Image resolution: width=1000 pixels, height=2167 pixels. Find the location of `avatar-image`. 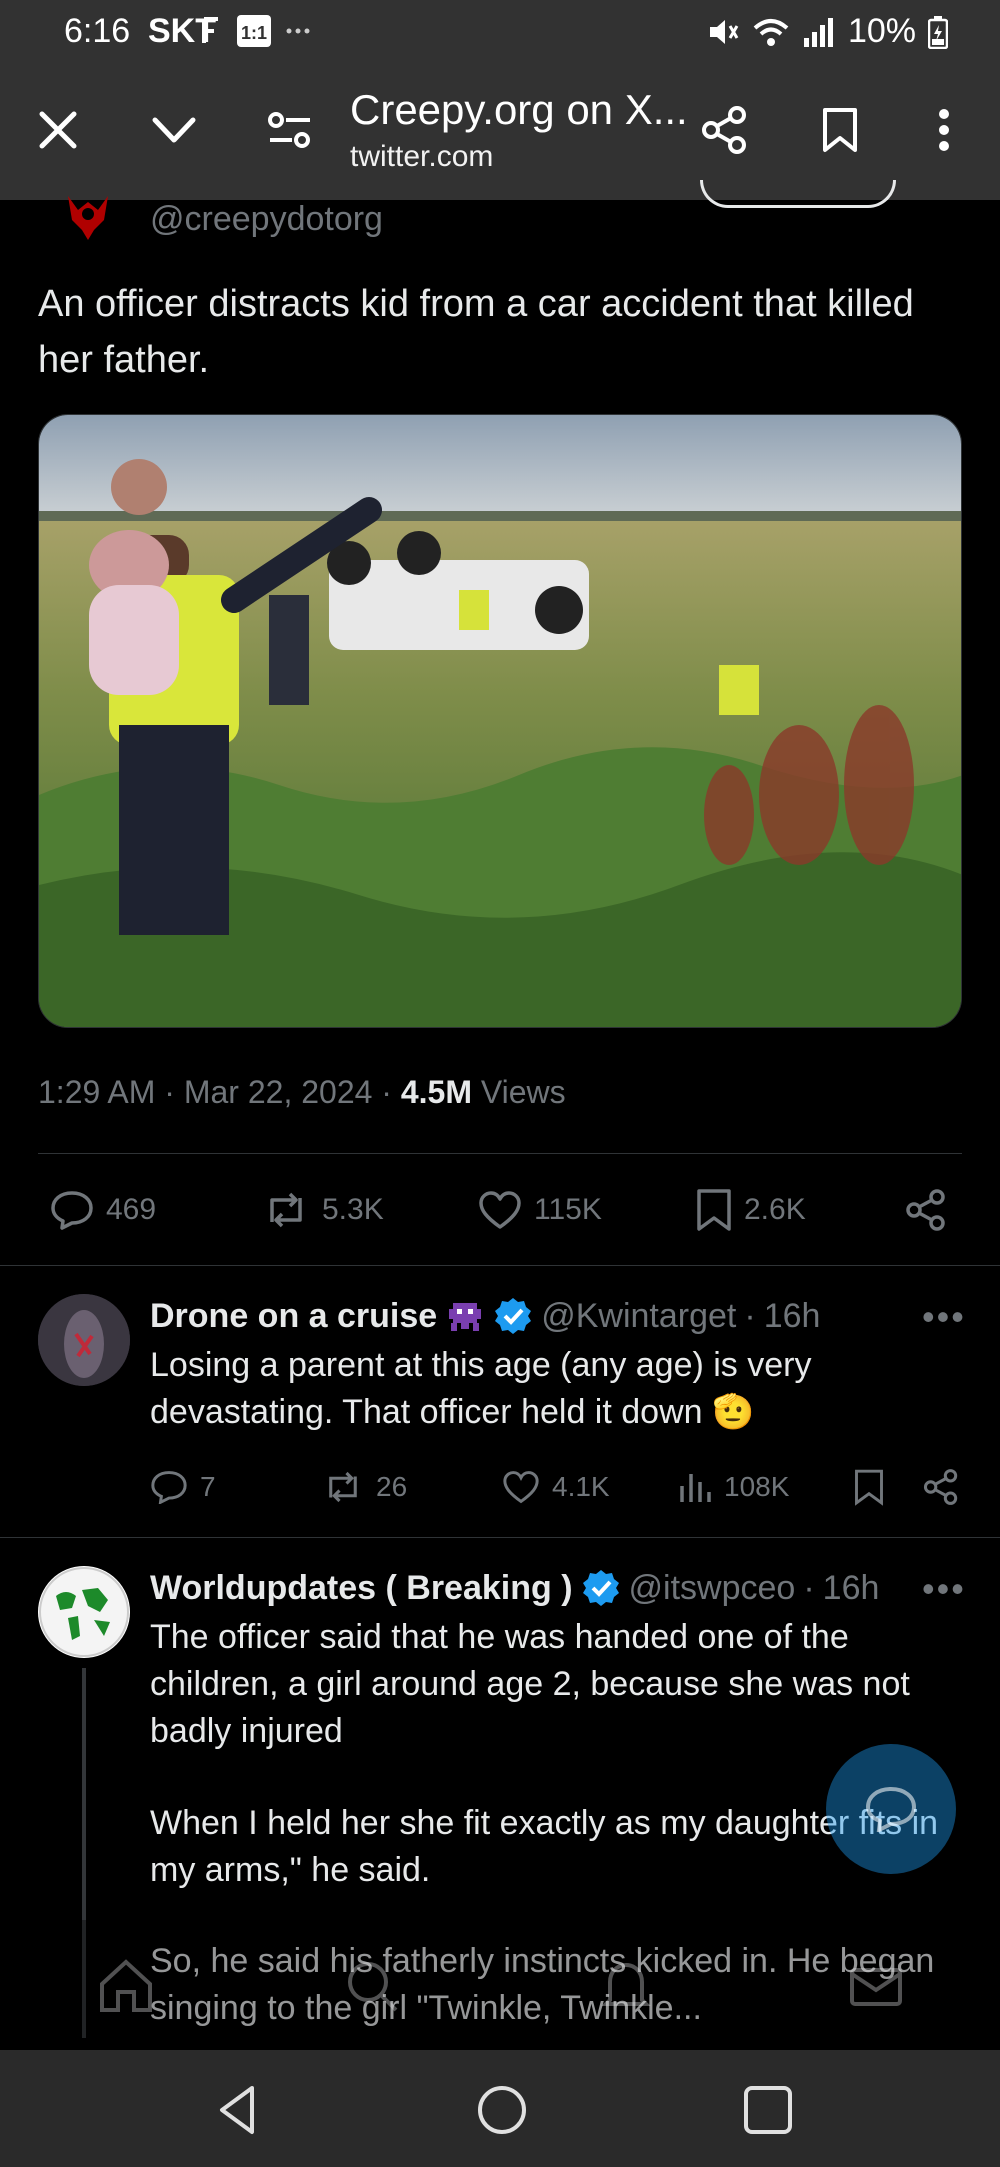

avatar-image is located at coordinates (84, 1340).